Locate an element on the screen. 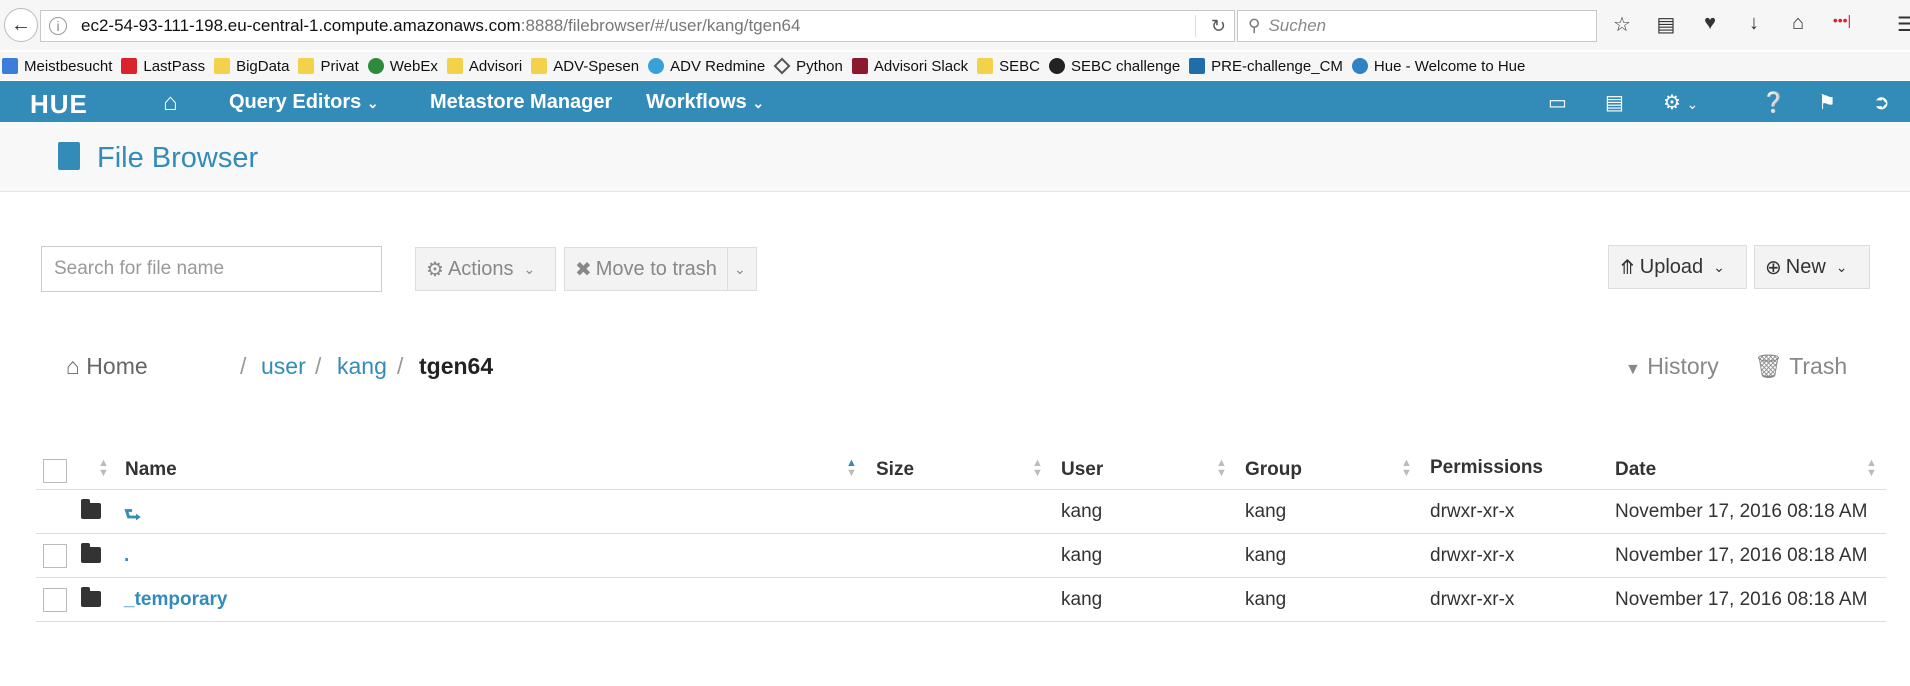 Image resolution: width=1910 pixels, height=686 pixels. file-name-link: _temporary is located at coordinates (176, 600).